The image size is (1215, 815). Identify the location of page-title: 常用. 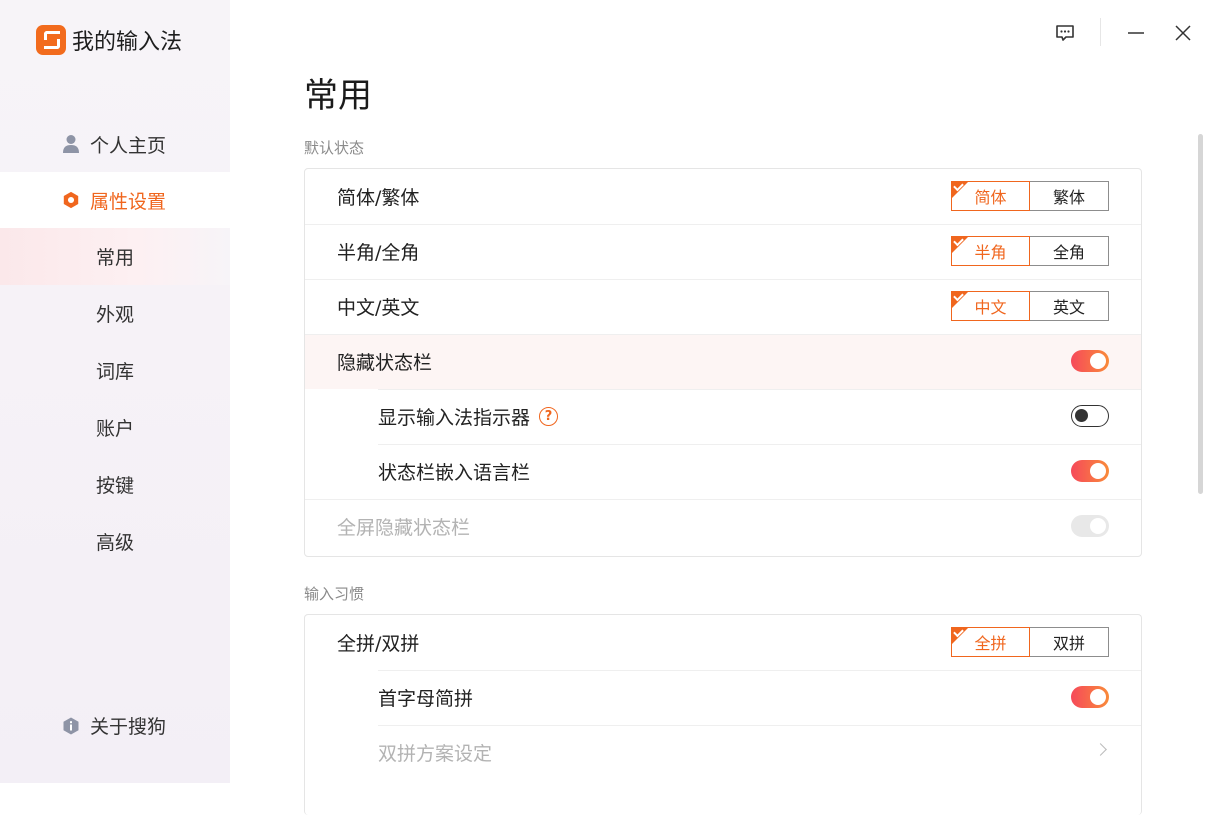
(338, 96).